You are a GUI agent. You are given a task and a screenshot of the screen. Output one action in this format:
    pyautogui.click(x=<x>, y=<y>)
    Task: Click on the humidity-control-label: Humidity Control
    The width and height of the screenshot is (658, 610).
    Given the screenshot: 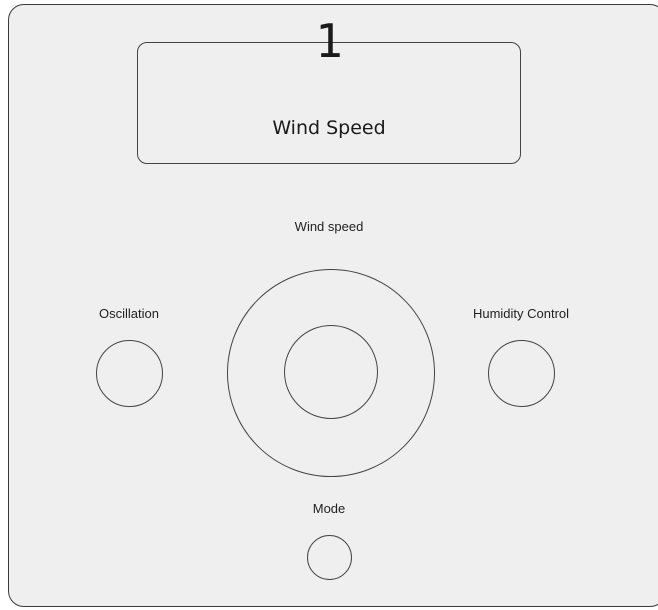 What is the action you would take?
    pyautogui.click(x=521, y=313)
    